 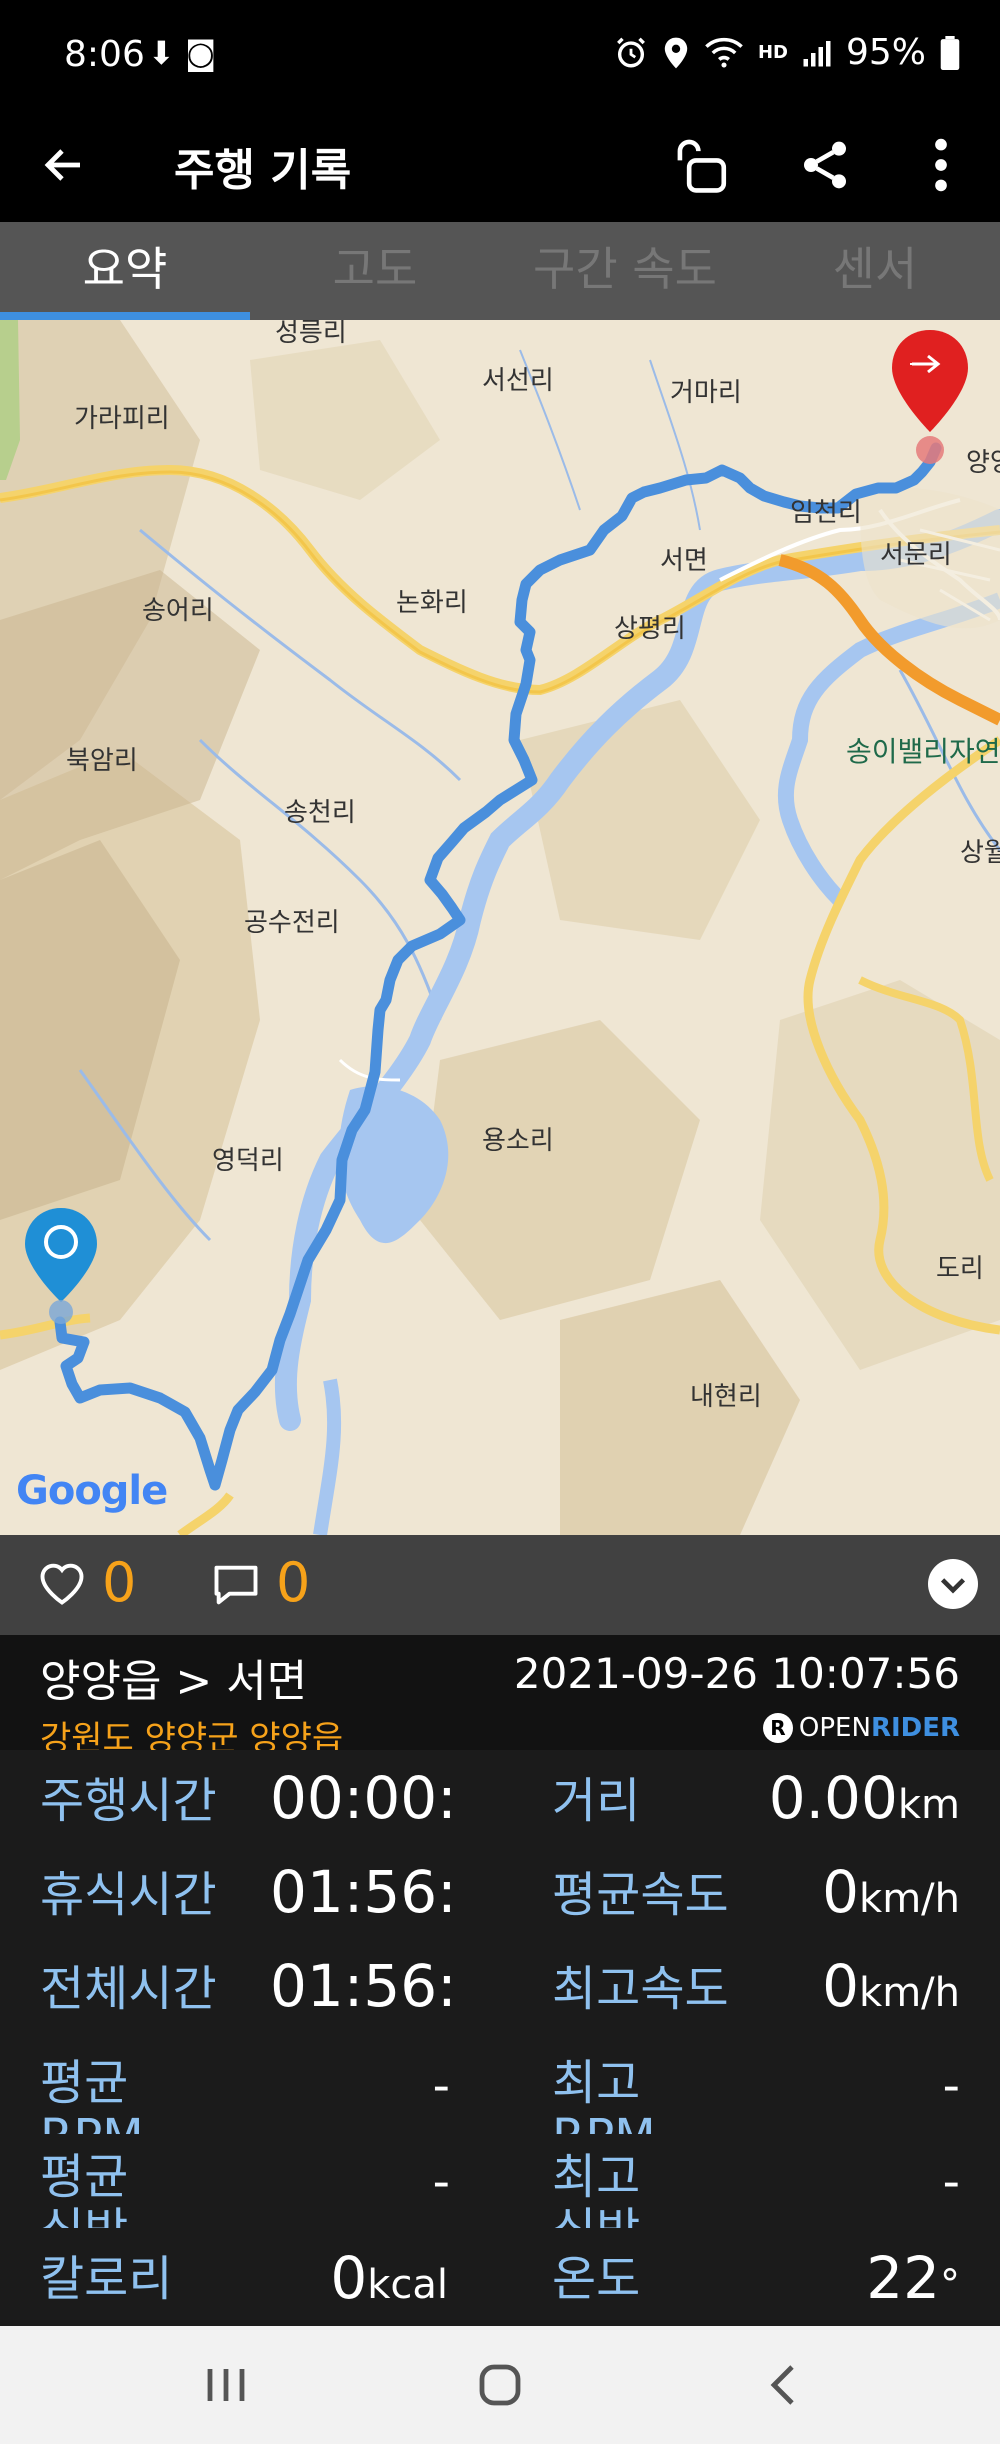 I want to click on more-options-button, so click(x=941, y=165).